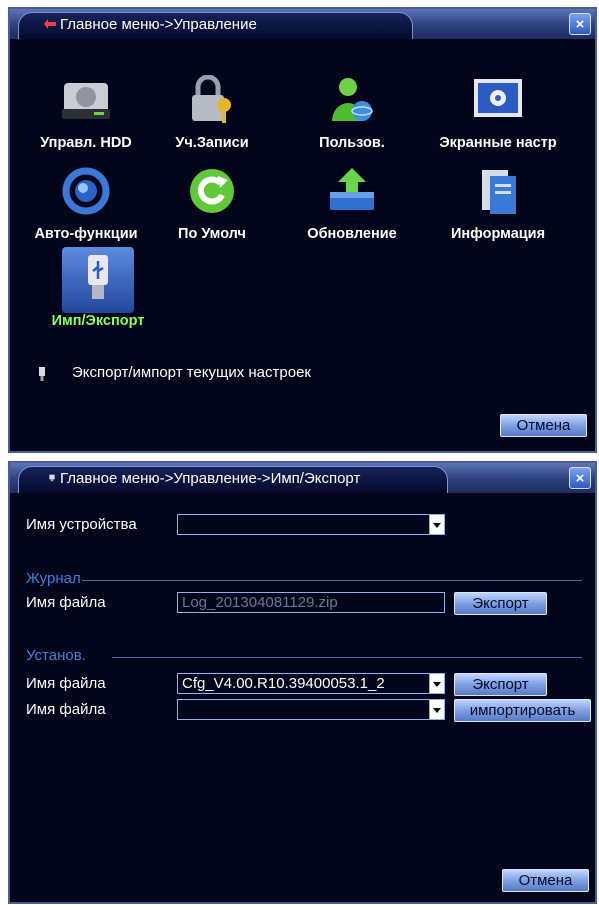 The width and height of the screenshot is (599, 905). What do you see at coordinates (352, 143) in the screenshot?
I see `users-label: Пользов.` at bounding box center [352, 143].